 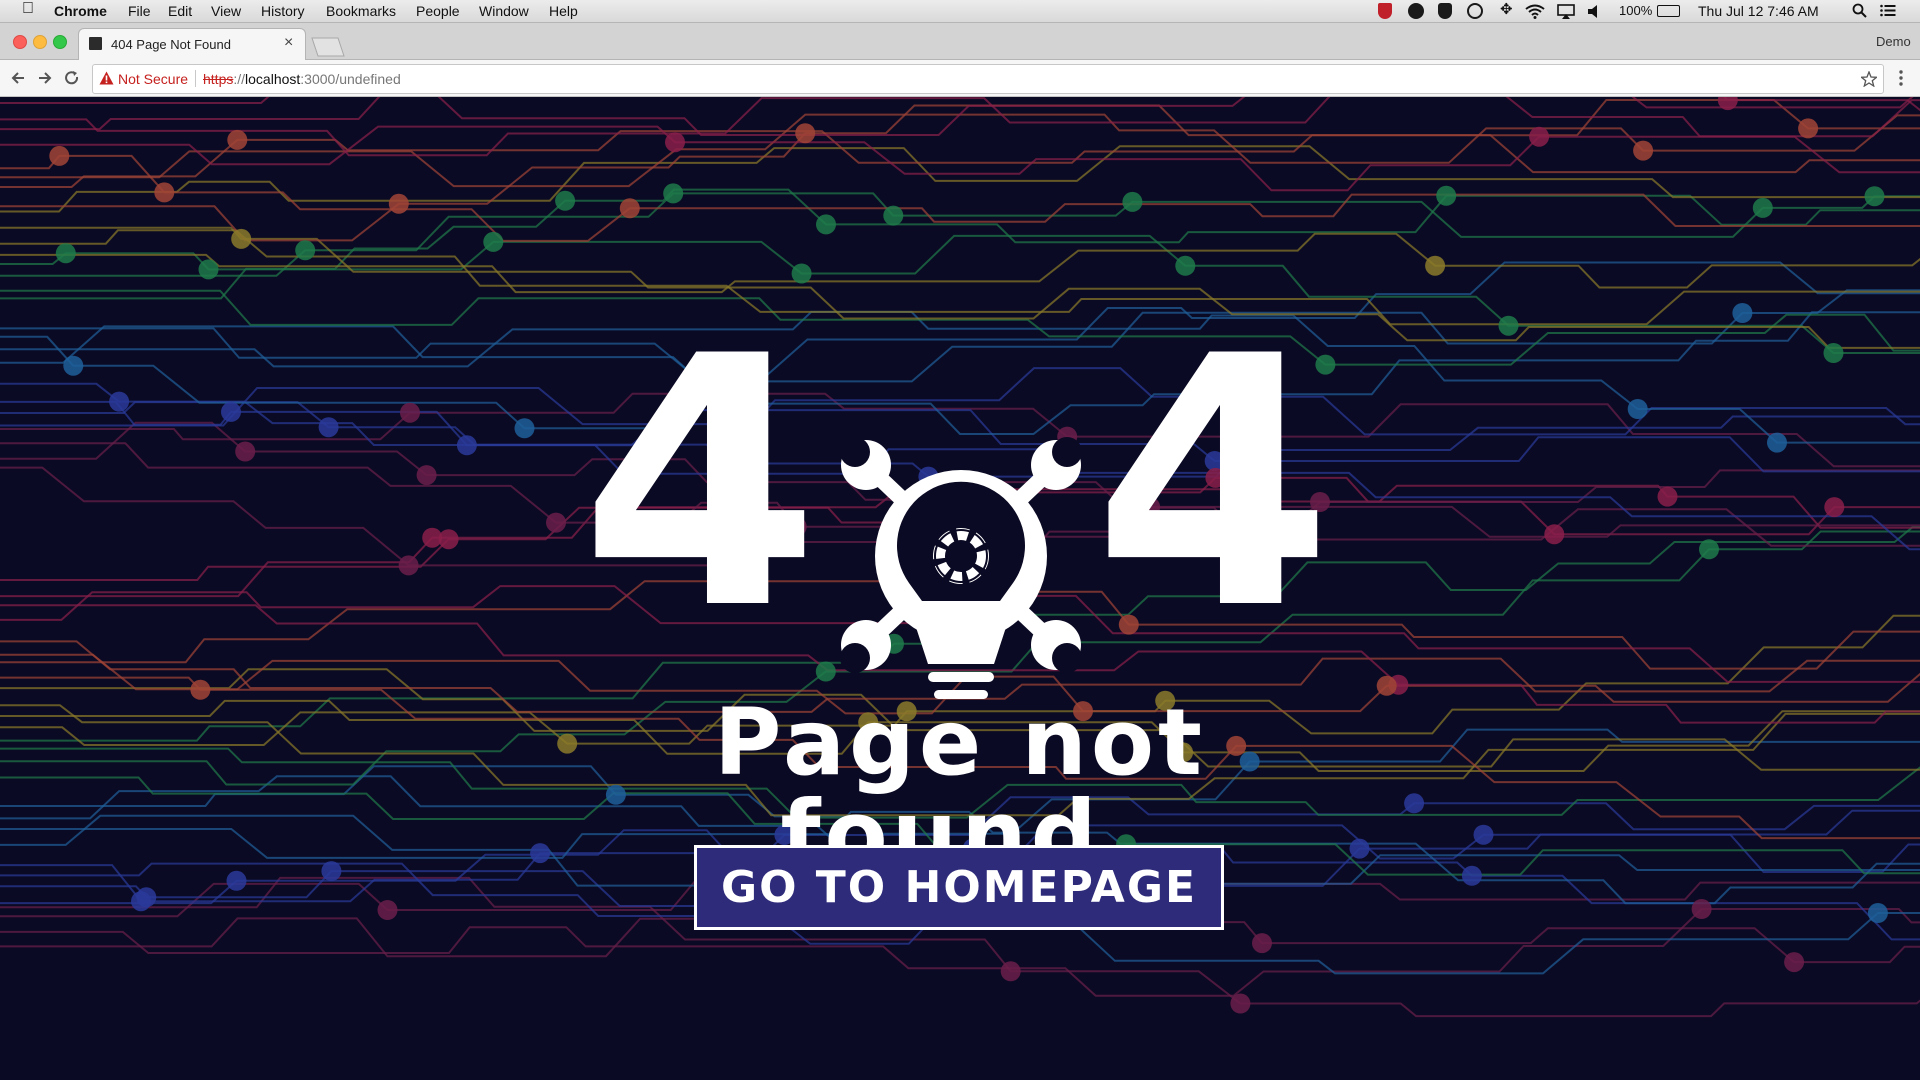 I want to click on status-circle-icon, so click(x=1416, y=11).